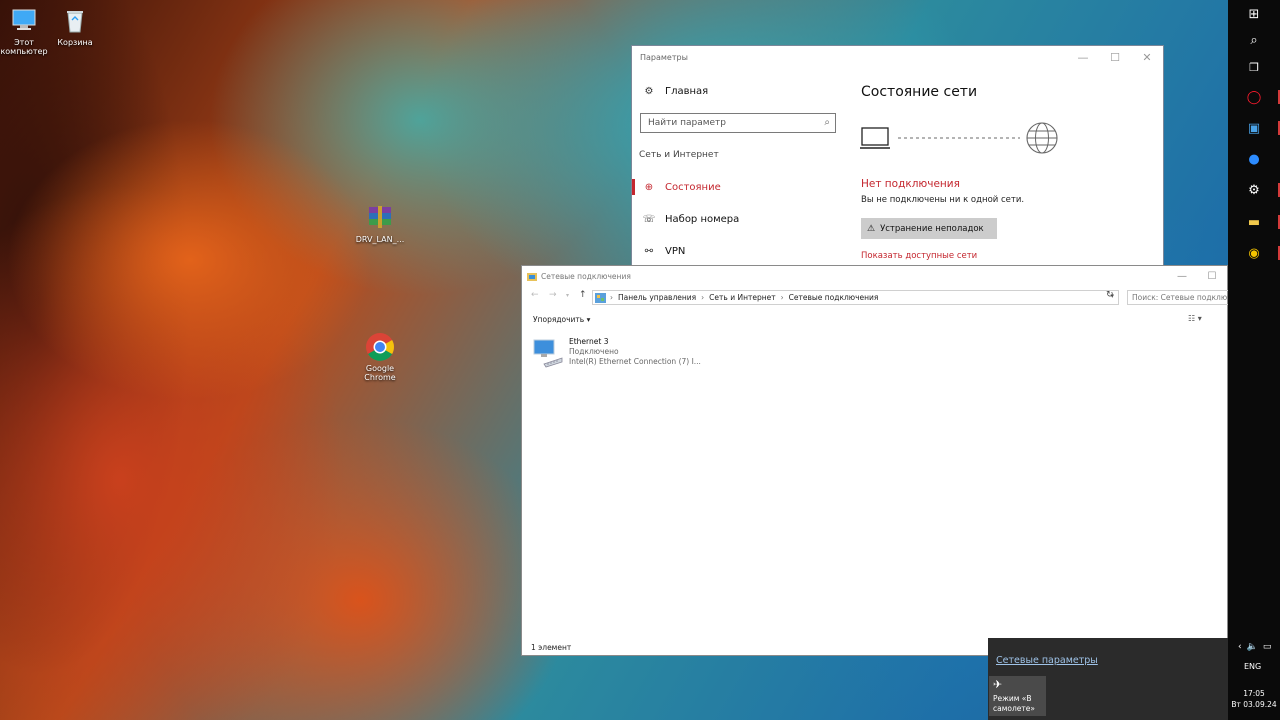 The height and width of the screenshot is (720, 1280). I want to click on warning-icon: ⚠, so click(871, 228).